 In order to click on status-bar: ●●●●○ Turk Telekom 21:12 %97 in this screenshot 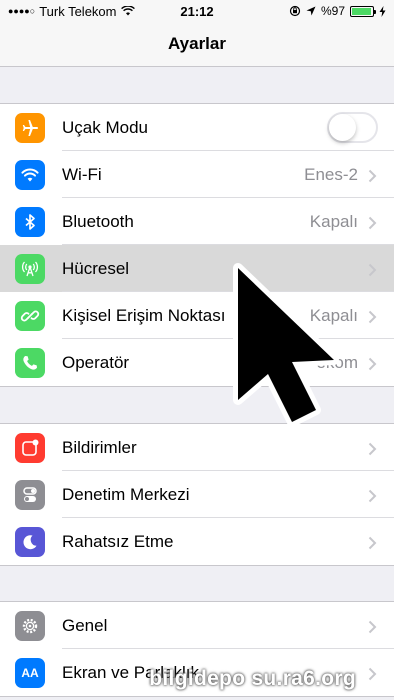, I will do `click(197, 11)`.